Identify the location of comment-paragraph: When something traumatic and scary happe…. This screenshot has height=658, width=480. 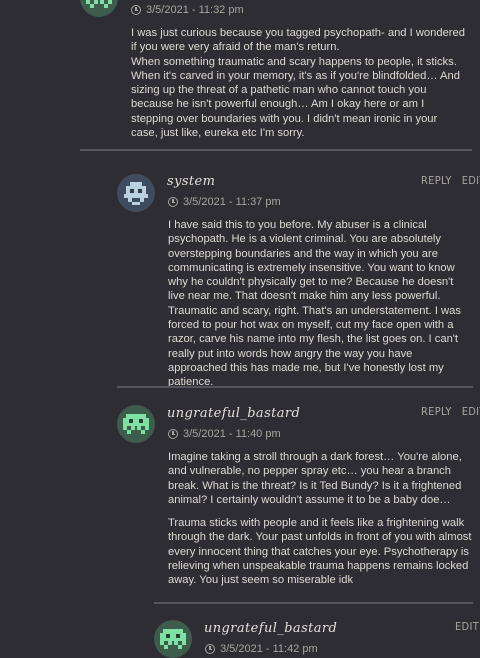
(295, 97).